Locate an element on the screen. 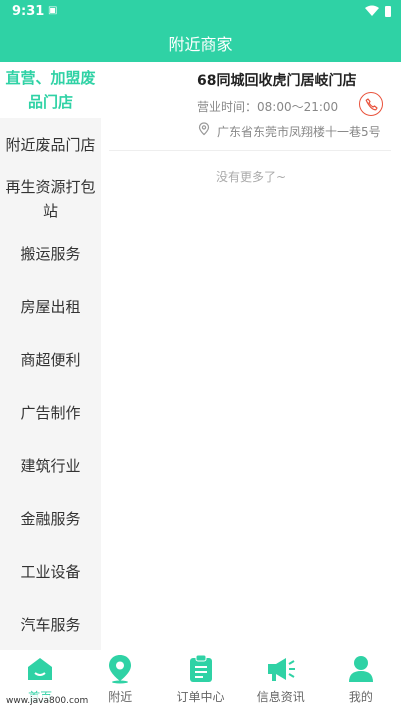 This screenshot has height=713, width=401. call-button is located at coordinates (371, 104).